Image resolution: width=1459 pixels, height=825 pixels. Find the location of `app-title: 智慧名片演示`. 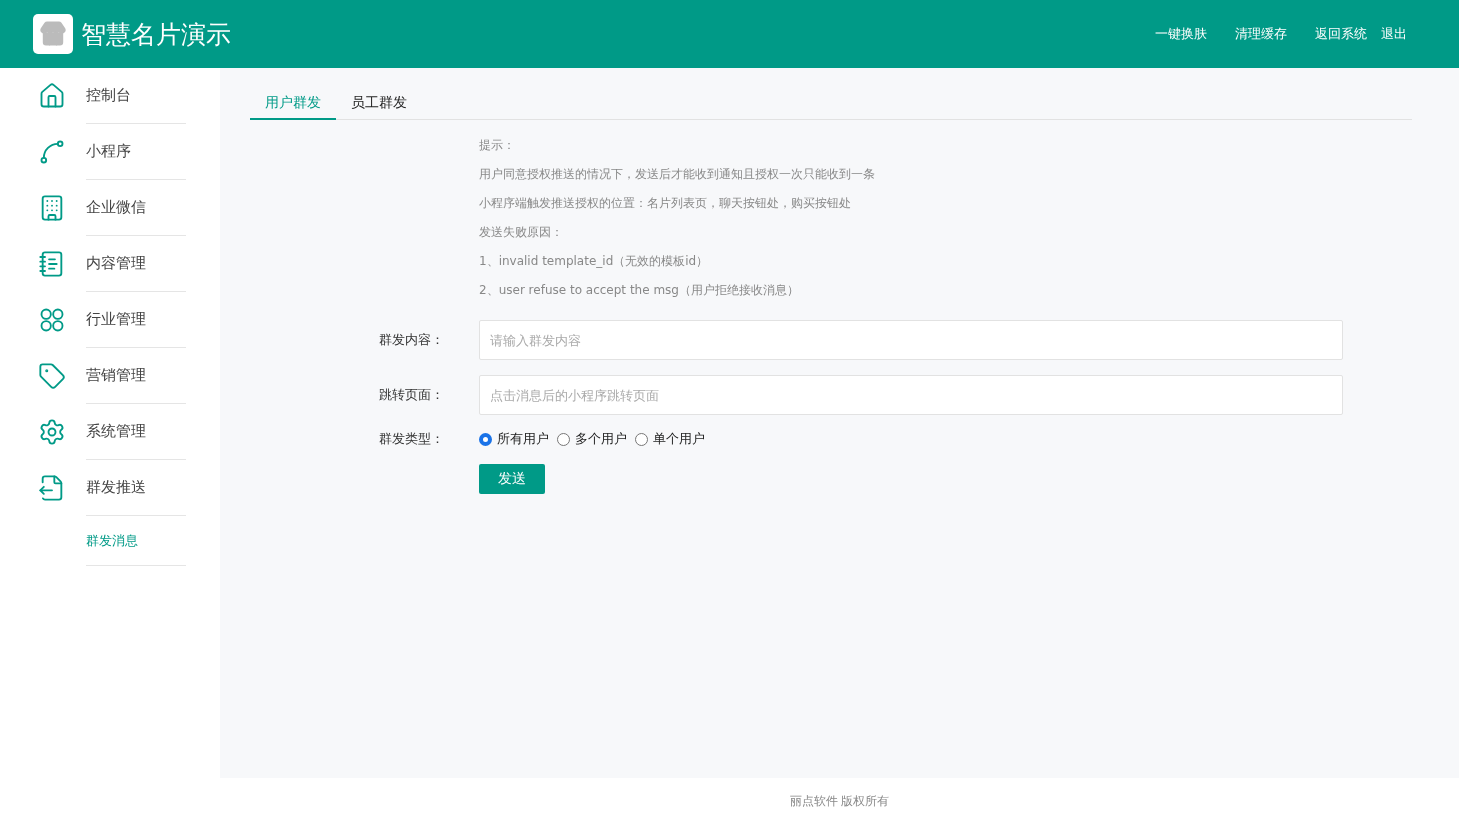

app-title: 智慧名片演示 is located at coordinates (156, 34).